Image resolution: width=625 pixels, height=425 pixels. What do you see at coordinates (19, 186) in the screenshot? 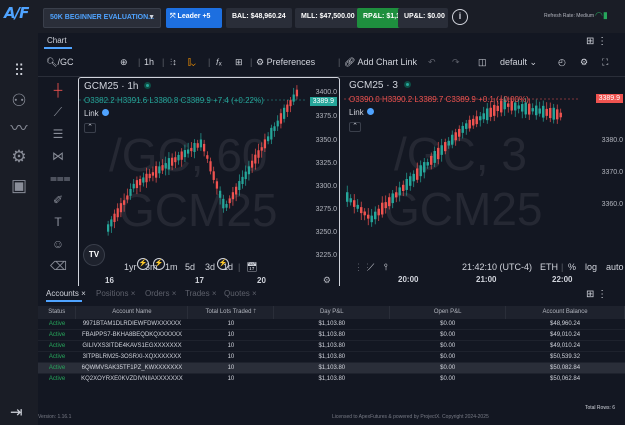
I see `help-icon: ▣` at bounding box center [19, 186].